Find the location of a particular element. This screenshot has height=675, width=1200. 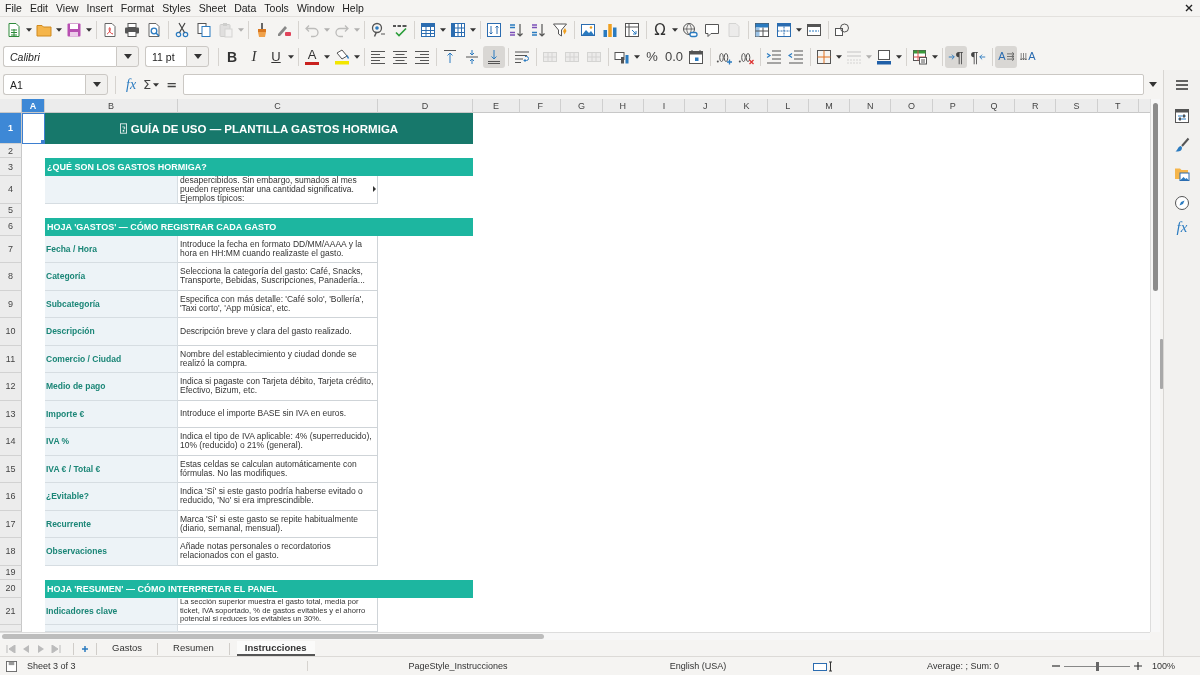

column-header: H is located at coordinates (623, 106).